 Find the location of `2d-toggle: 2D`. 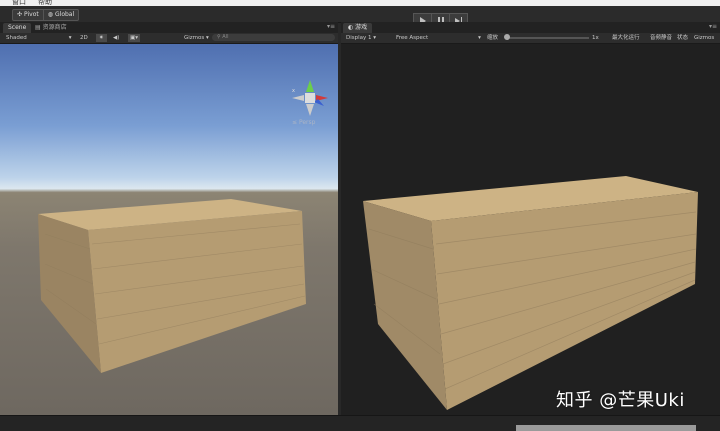

2d-toggle: 2D is located at coordinates (84, 38).